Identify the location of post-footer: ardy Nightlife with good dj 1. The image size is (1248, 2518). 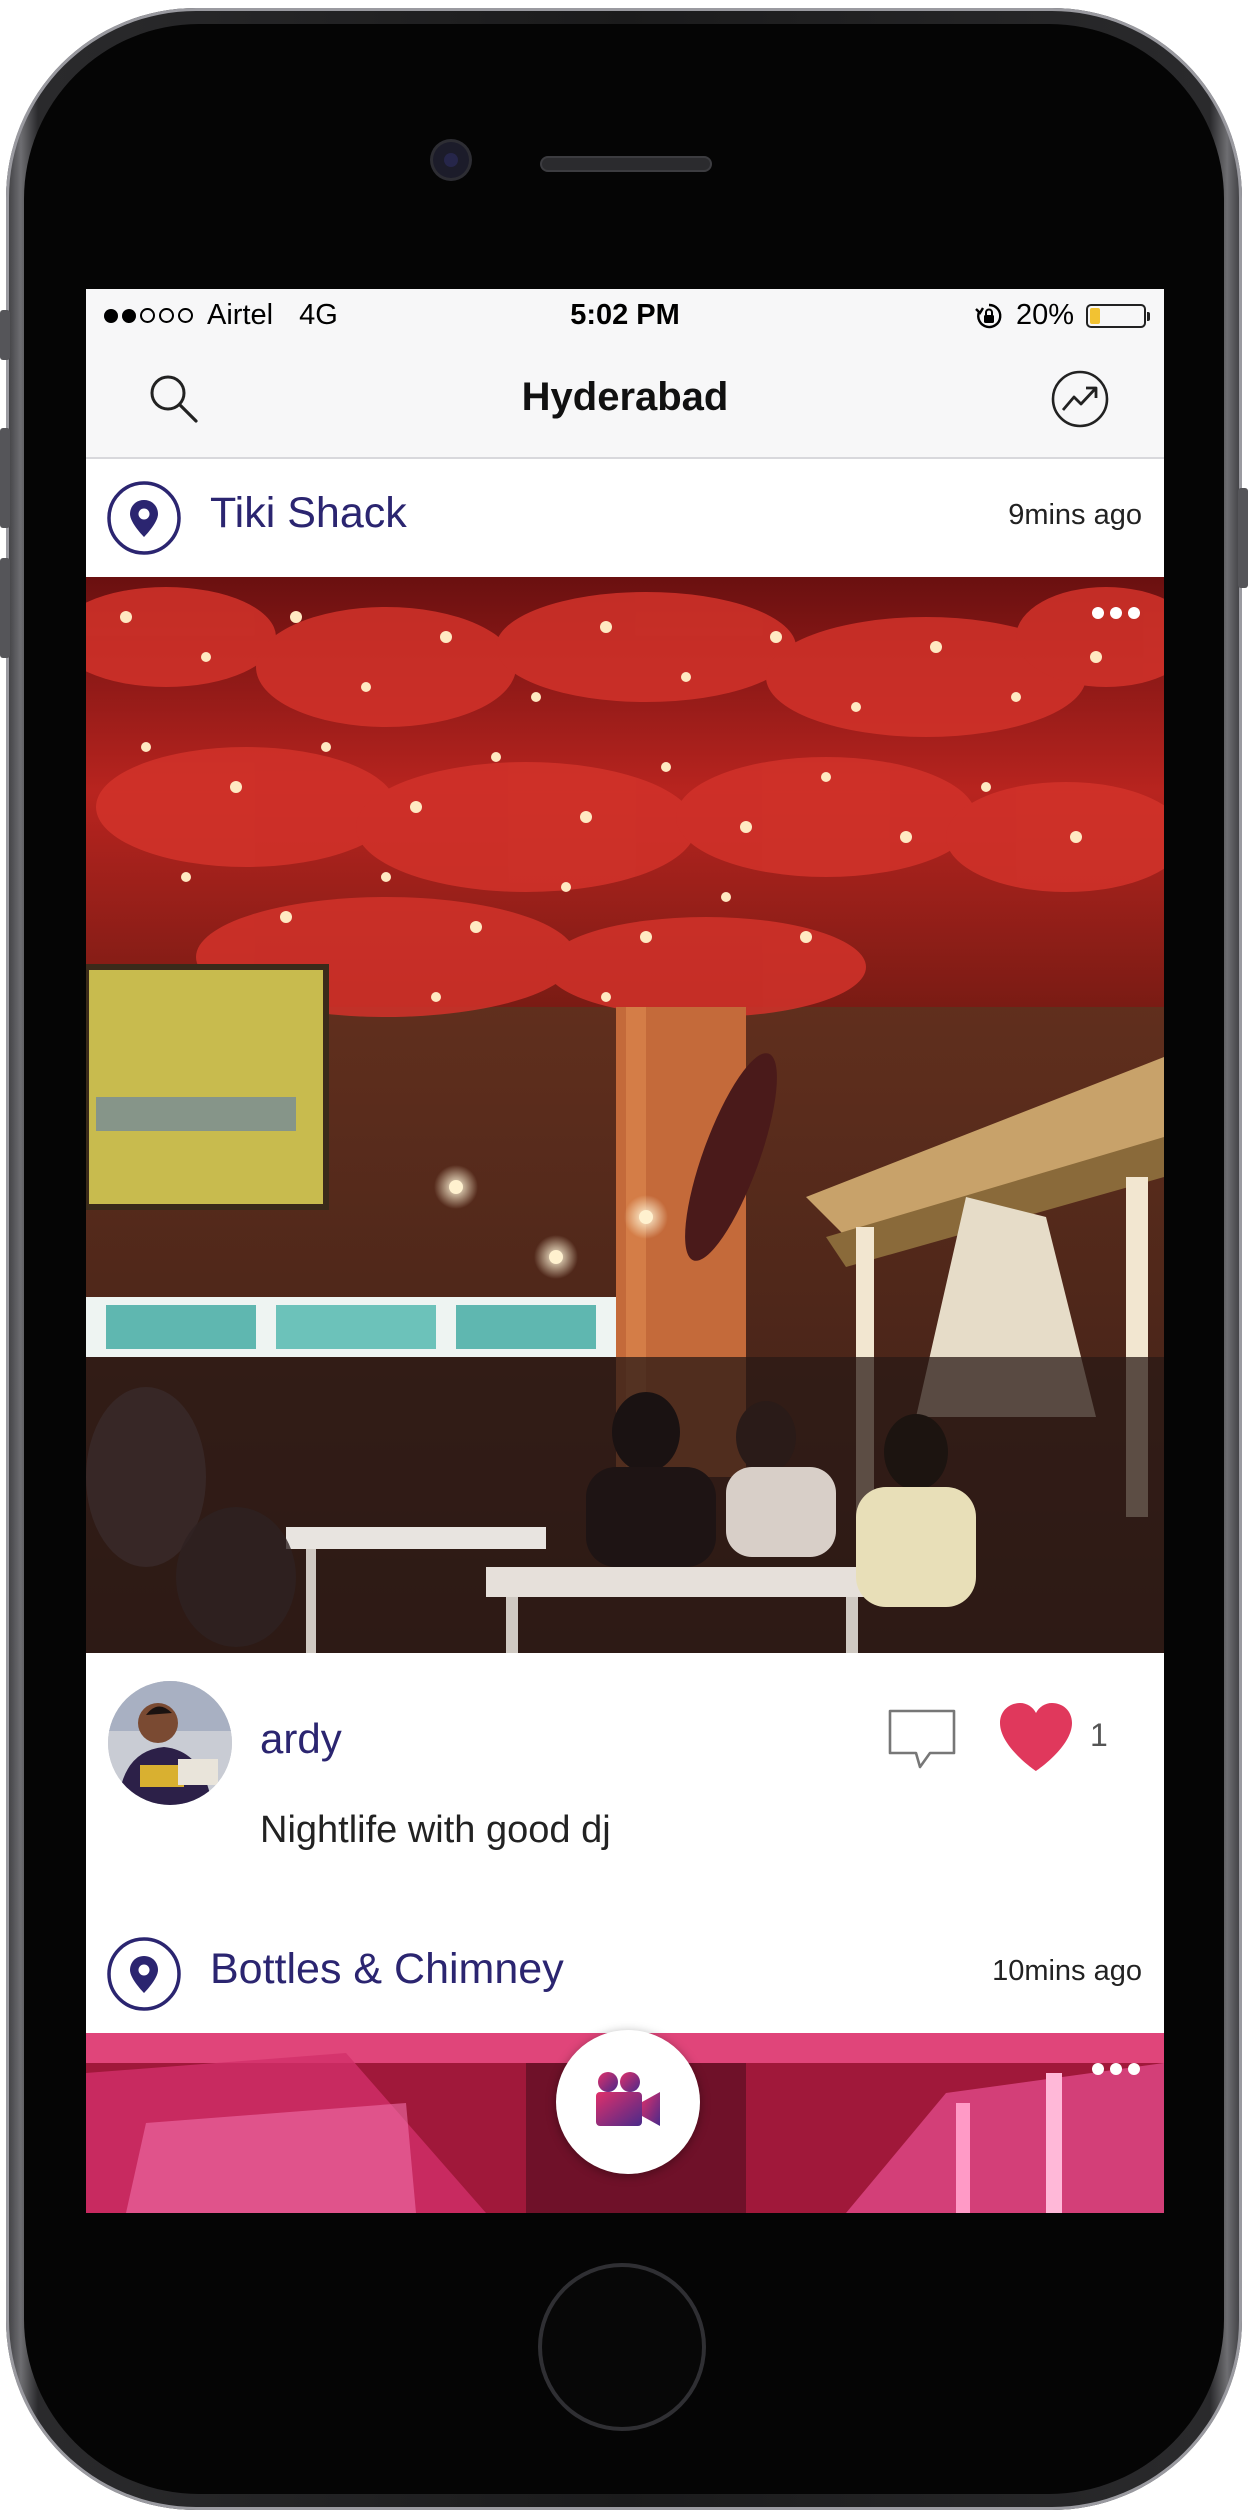
(625, 1785).